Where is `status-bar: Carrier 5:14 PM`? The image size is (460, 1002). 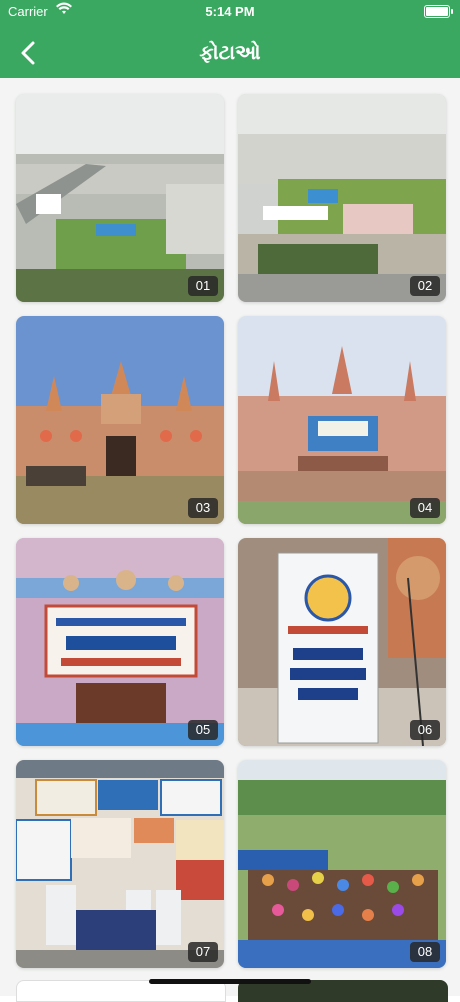
status-bar: Carrier 5:14 PM is located at coordinates (230, 12).